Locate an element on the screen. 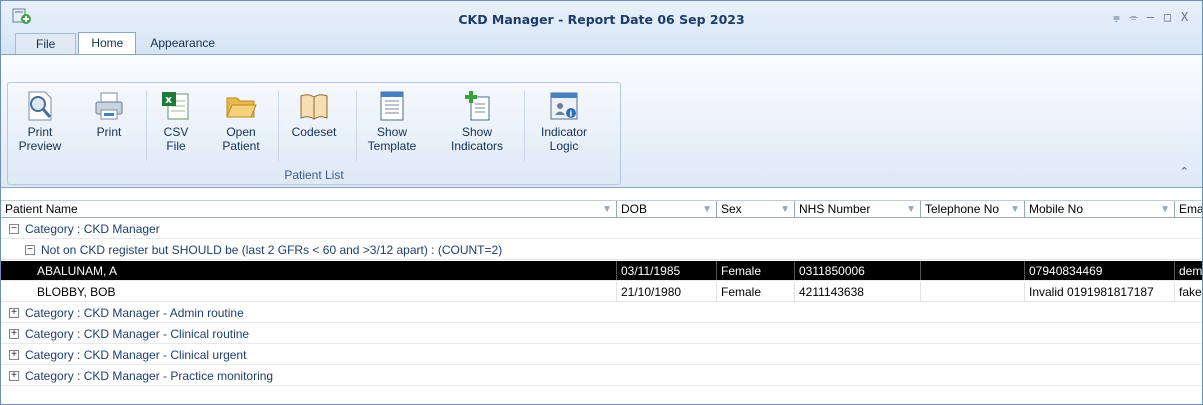 The width and height of the screenshot is (1203, 405). column-header-sex: Sex ▼ is located at coordinates (756, 209).